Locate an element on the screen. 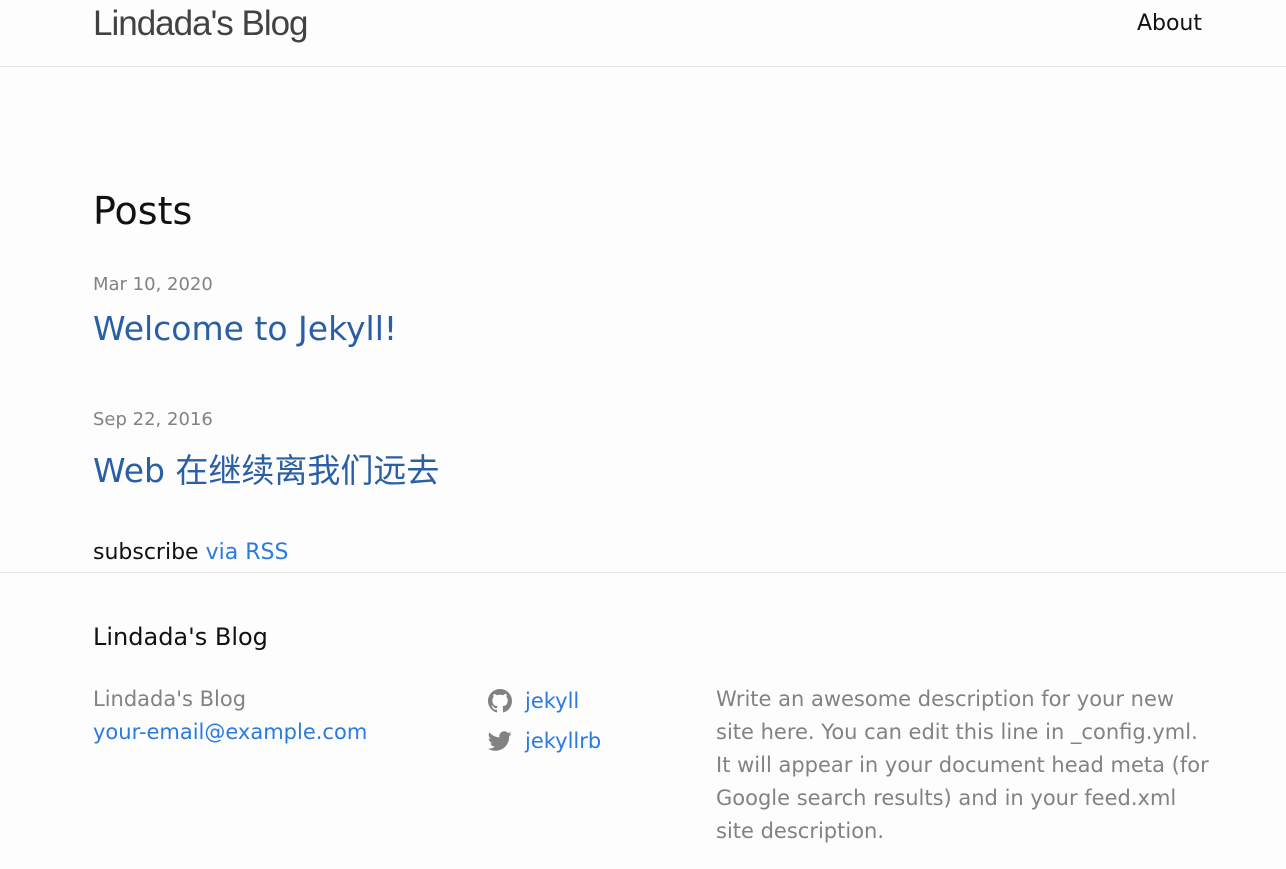  site-header: Lindada's Blog About is located at coordinates (643, 33).